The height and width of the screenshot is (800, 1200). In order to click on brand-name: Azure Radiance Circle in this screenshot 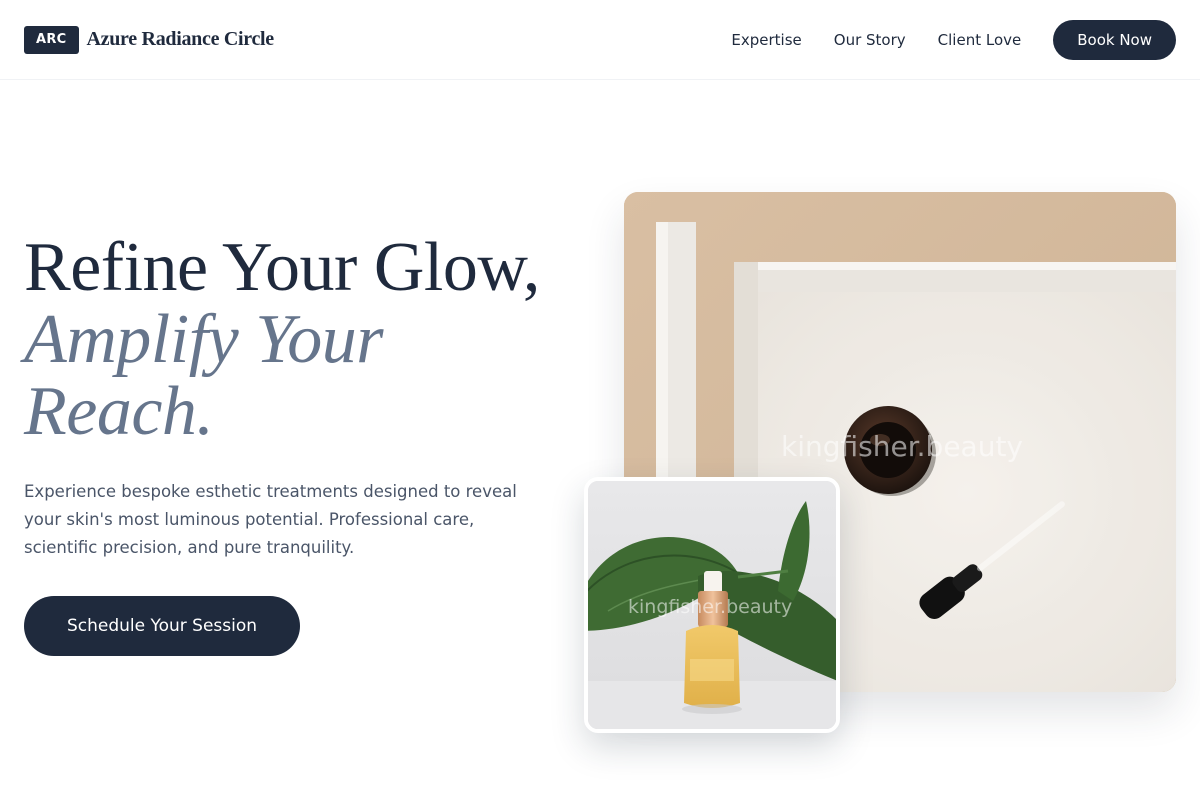, I will do `click(180, 39)`.